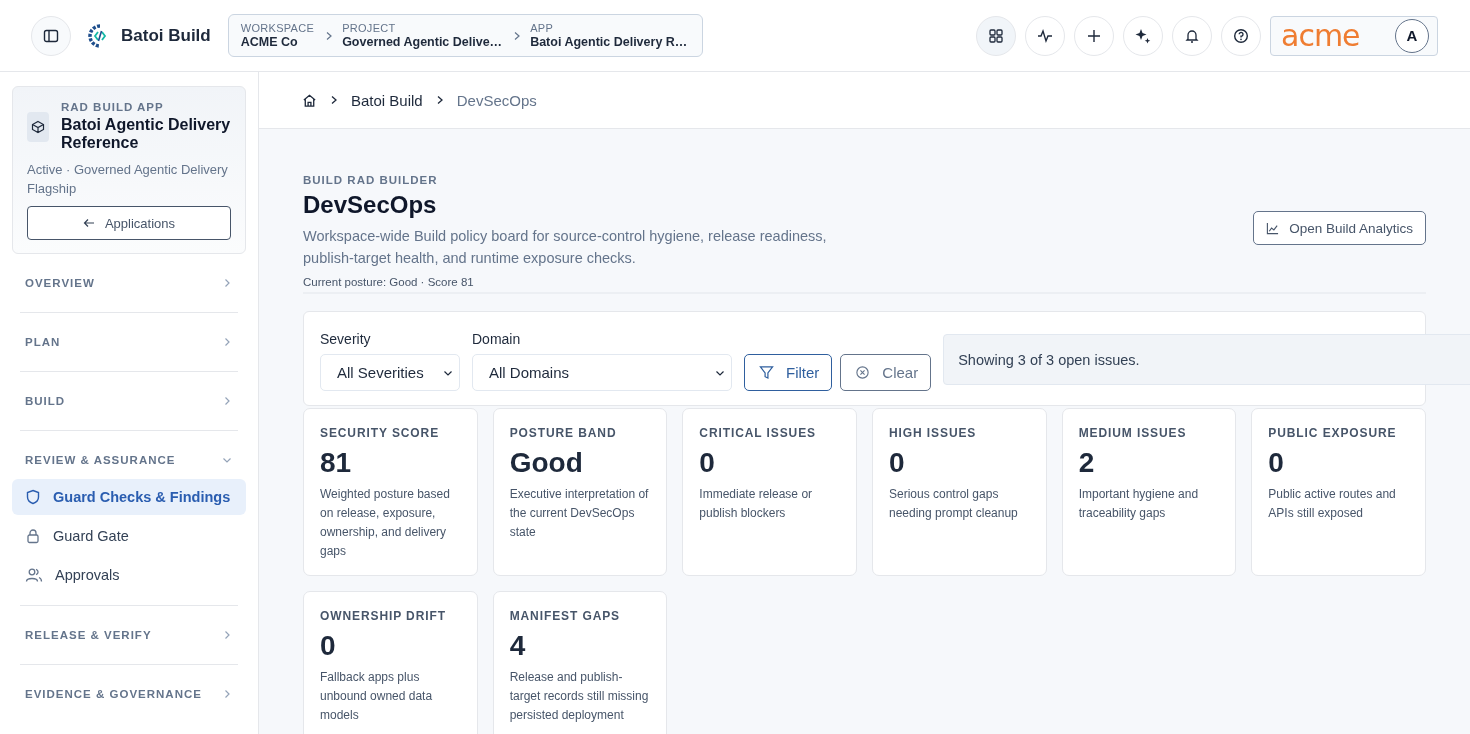 The height and width of the screenshot is (734, 1470). I want to click on field-label: Severity, so click(346, 339).